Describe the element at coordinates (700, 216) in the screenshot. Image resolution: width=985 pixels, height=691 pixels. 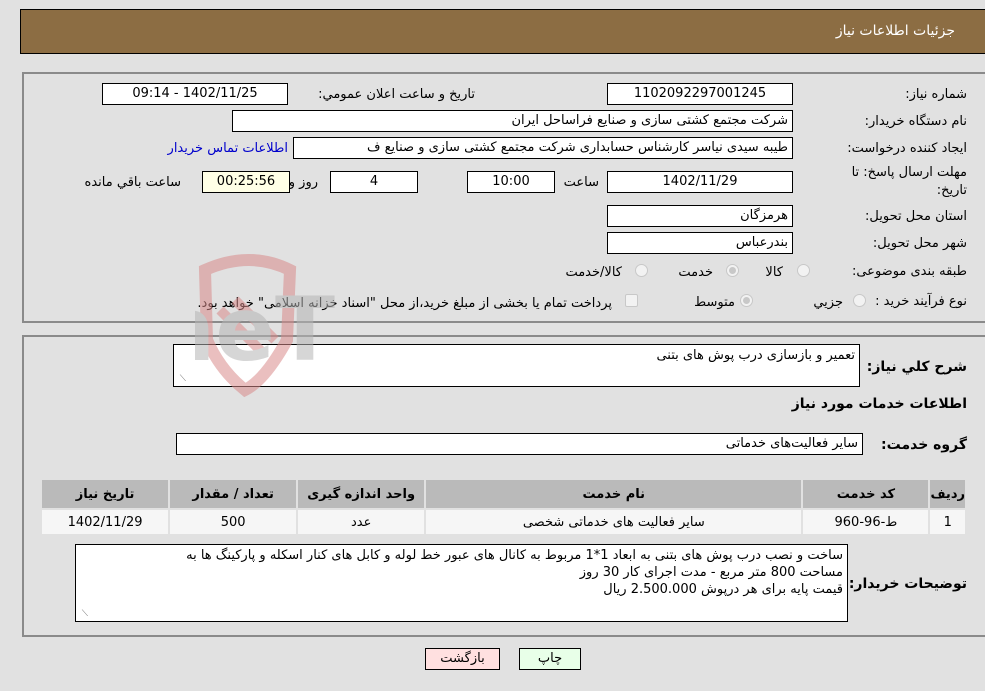
I see `province-field: هرمزگان` at that location.